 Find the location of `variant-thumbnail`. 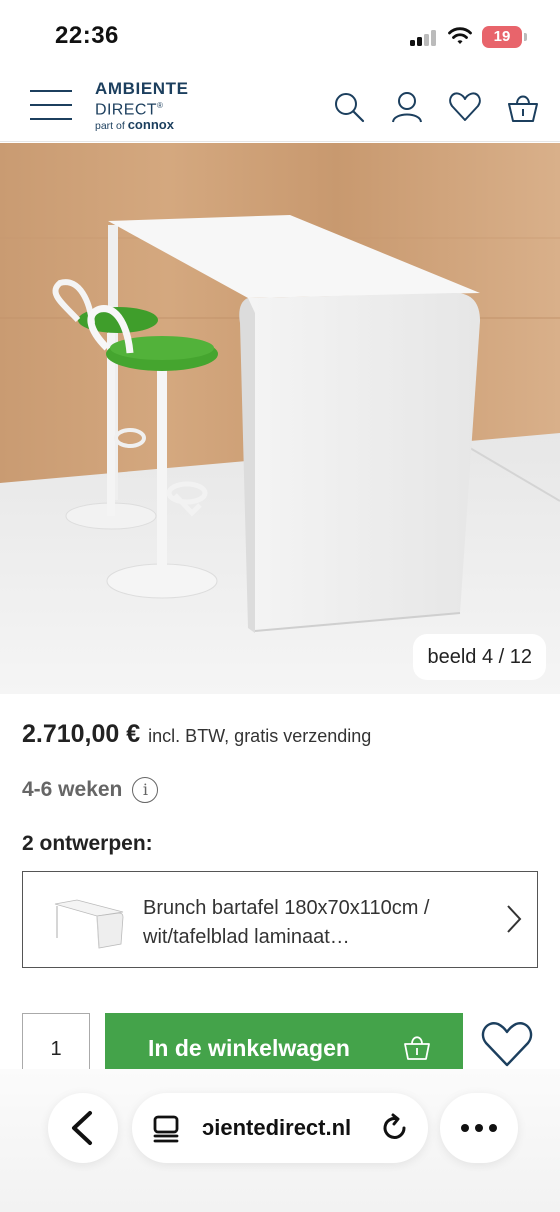

variant-thumbnail is located at coordinates (89, 924).